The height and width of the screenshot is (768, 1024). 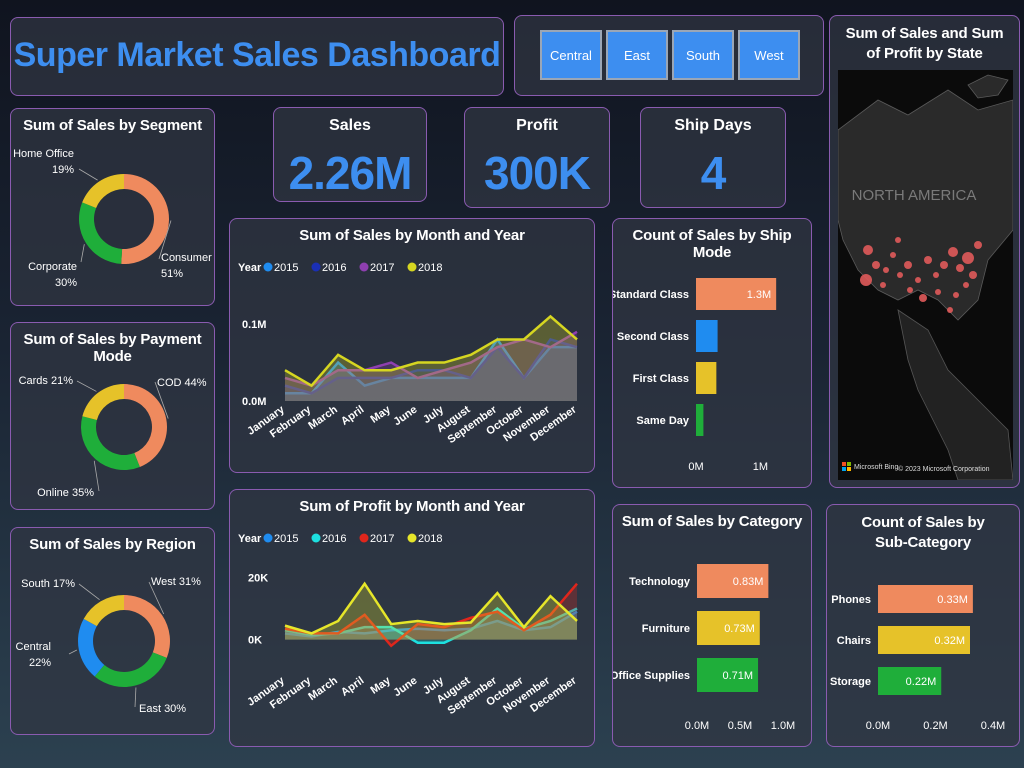 What do you see at coordinates (406, 687) in the screenshot?
I see `profit_month-xtick: June` at bounding box center [406, 687].